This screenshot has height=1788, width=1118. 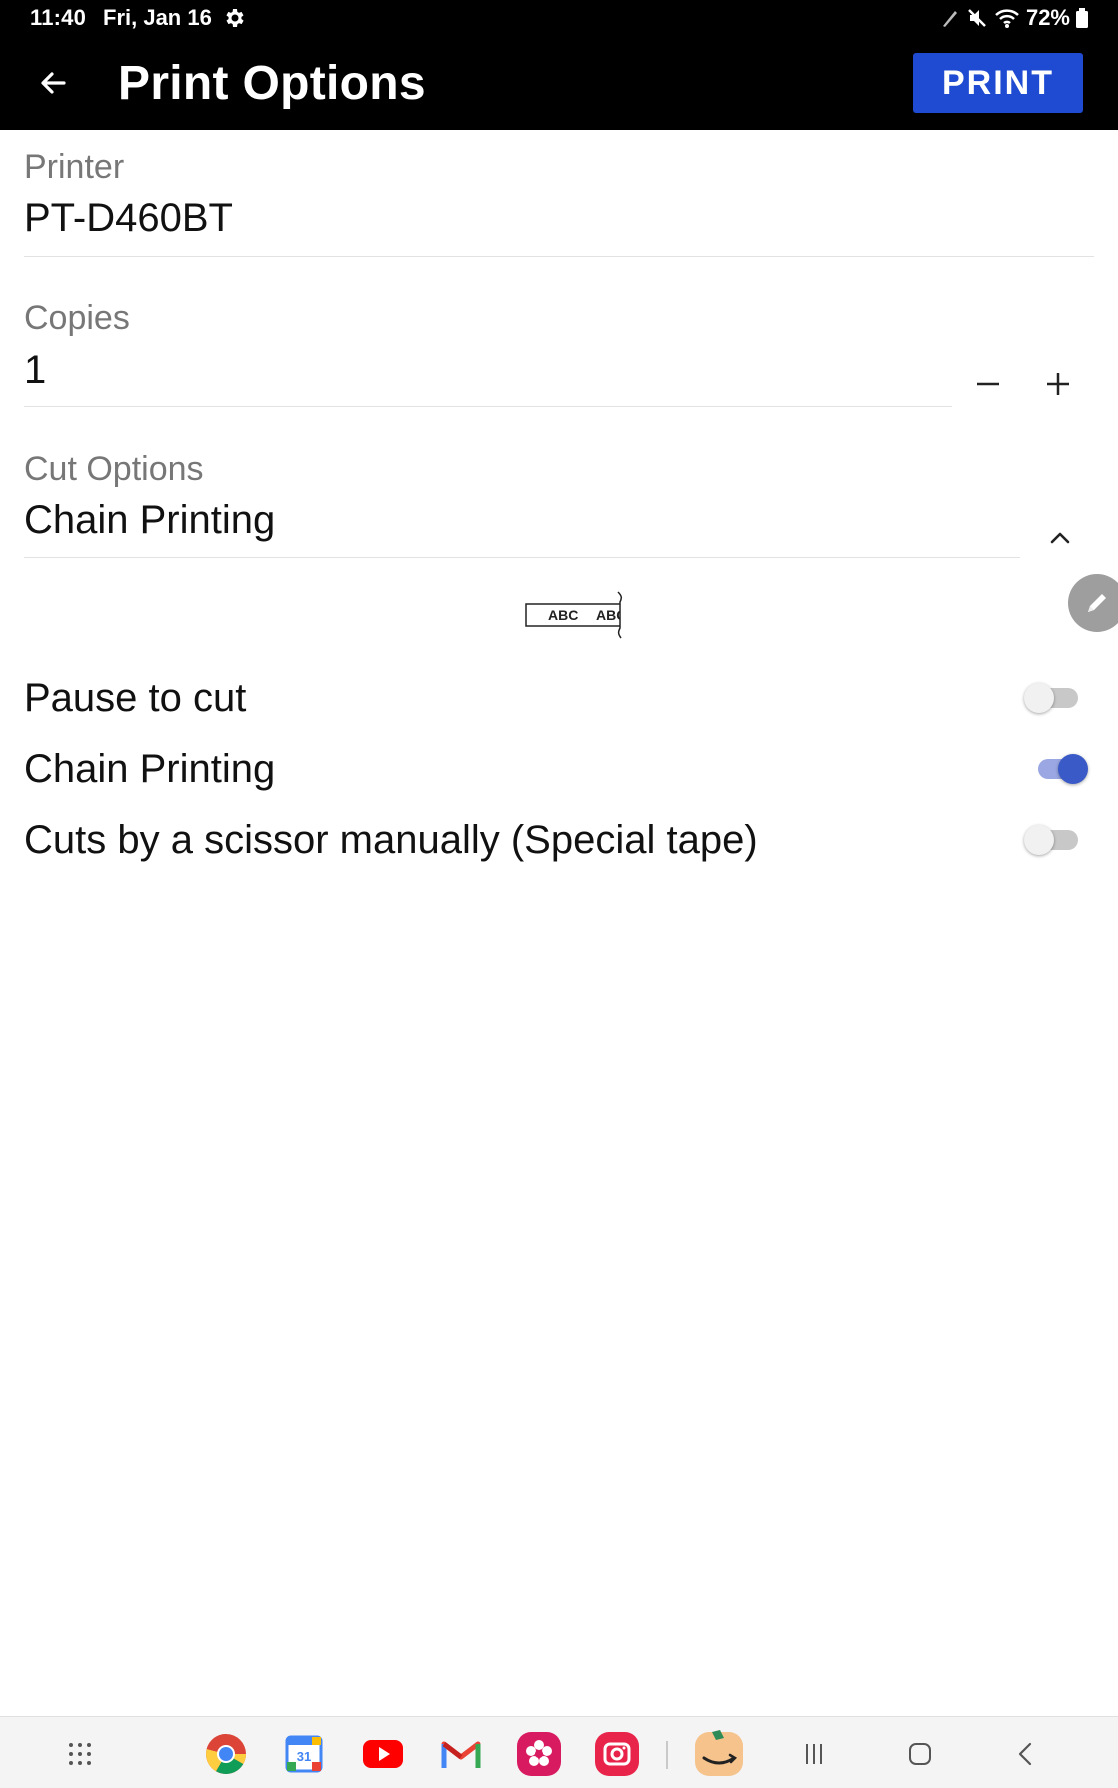 I want to click on flower-app, so click(x=539, y=1754).